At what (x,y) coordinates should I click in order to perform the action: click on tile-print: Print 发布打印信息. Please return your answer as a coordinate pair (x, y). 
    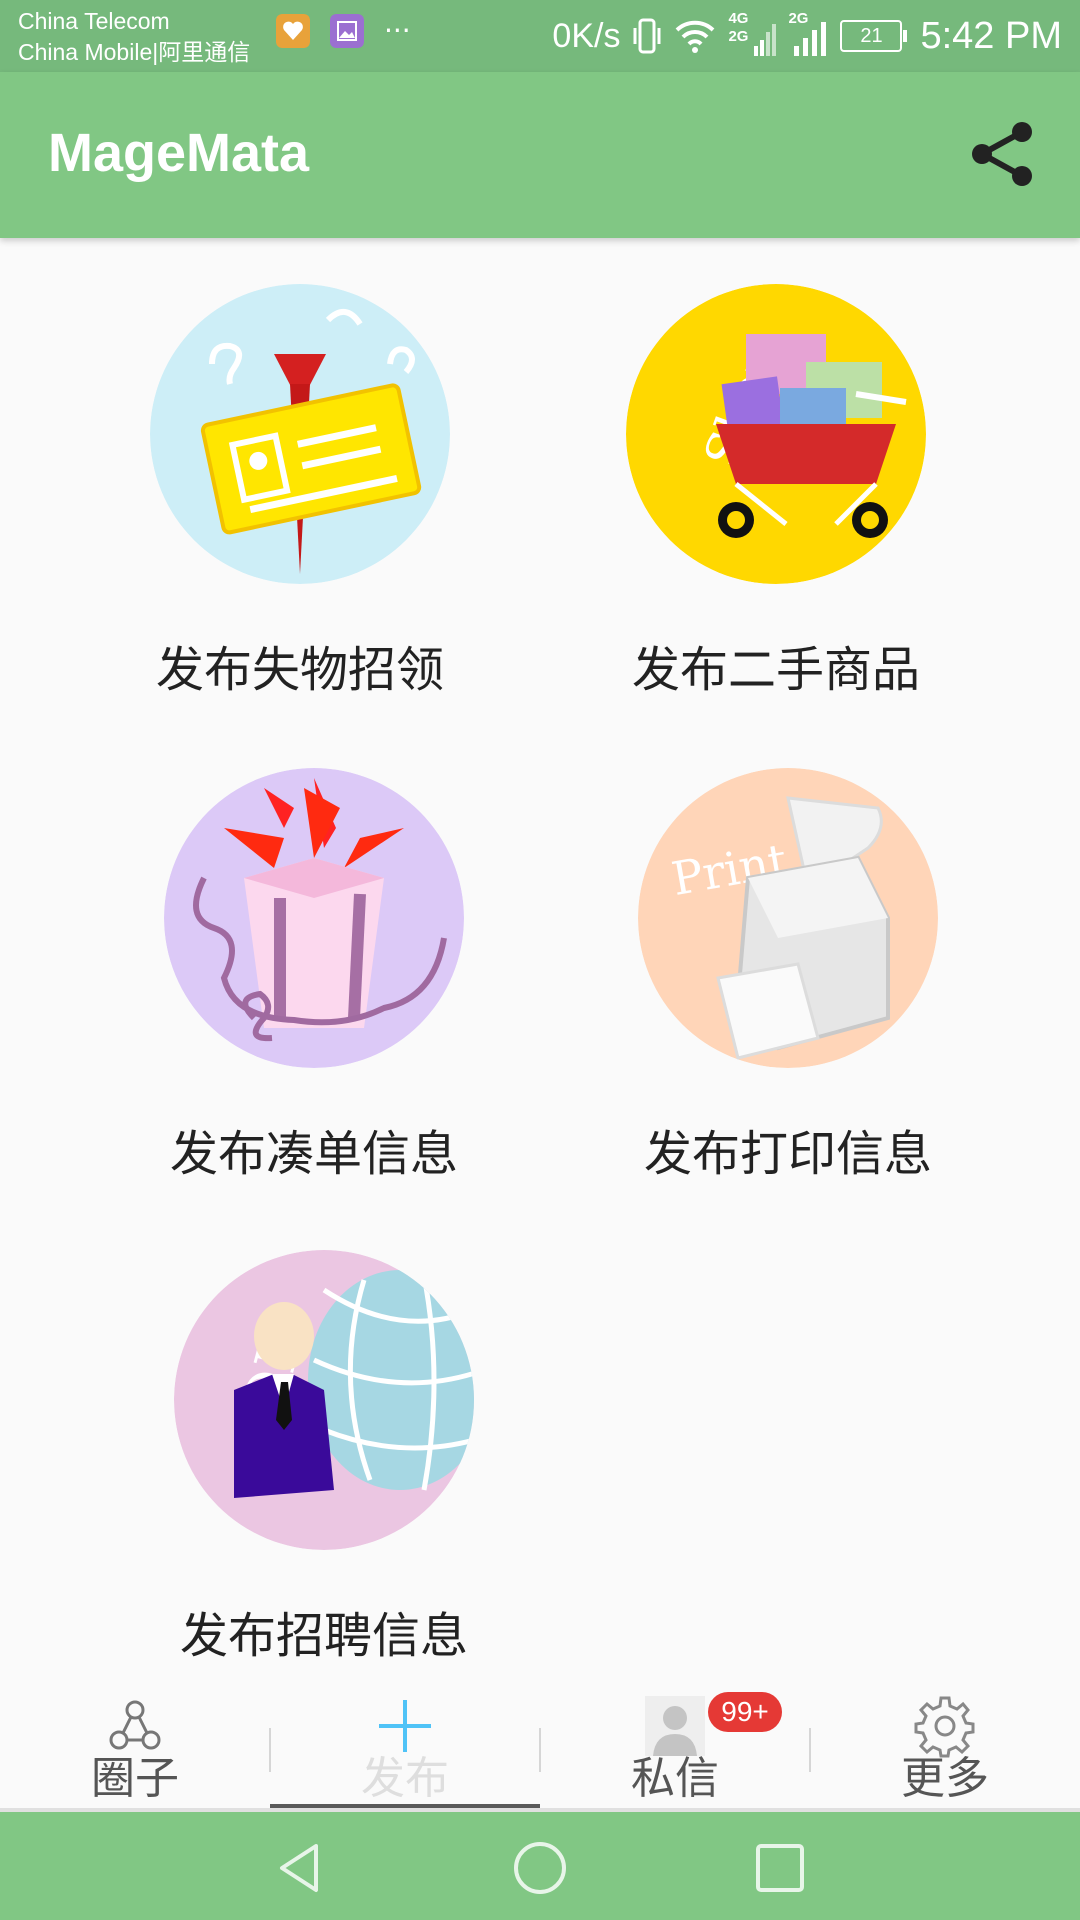
    Looking at the image, I should click on (788, 976).